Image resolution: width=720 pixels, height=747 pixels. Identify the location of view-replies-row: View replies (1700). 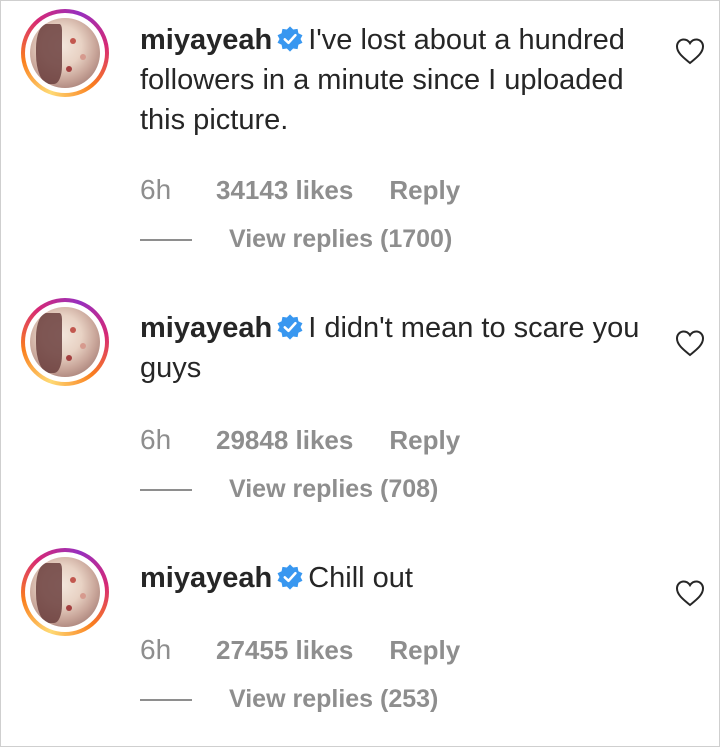
(296, 239).